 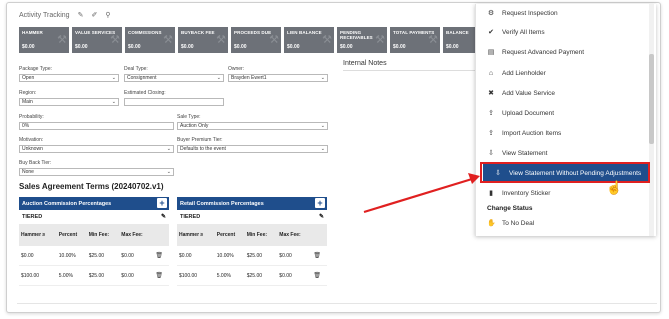 What do you see at coordinates (189, 117) in the screenshot?
I see `sale-type-label: Sale Type:` at bounding box center [189, 117].